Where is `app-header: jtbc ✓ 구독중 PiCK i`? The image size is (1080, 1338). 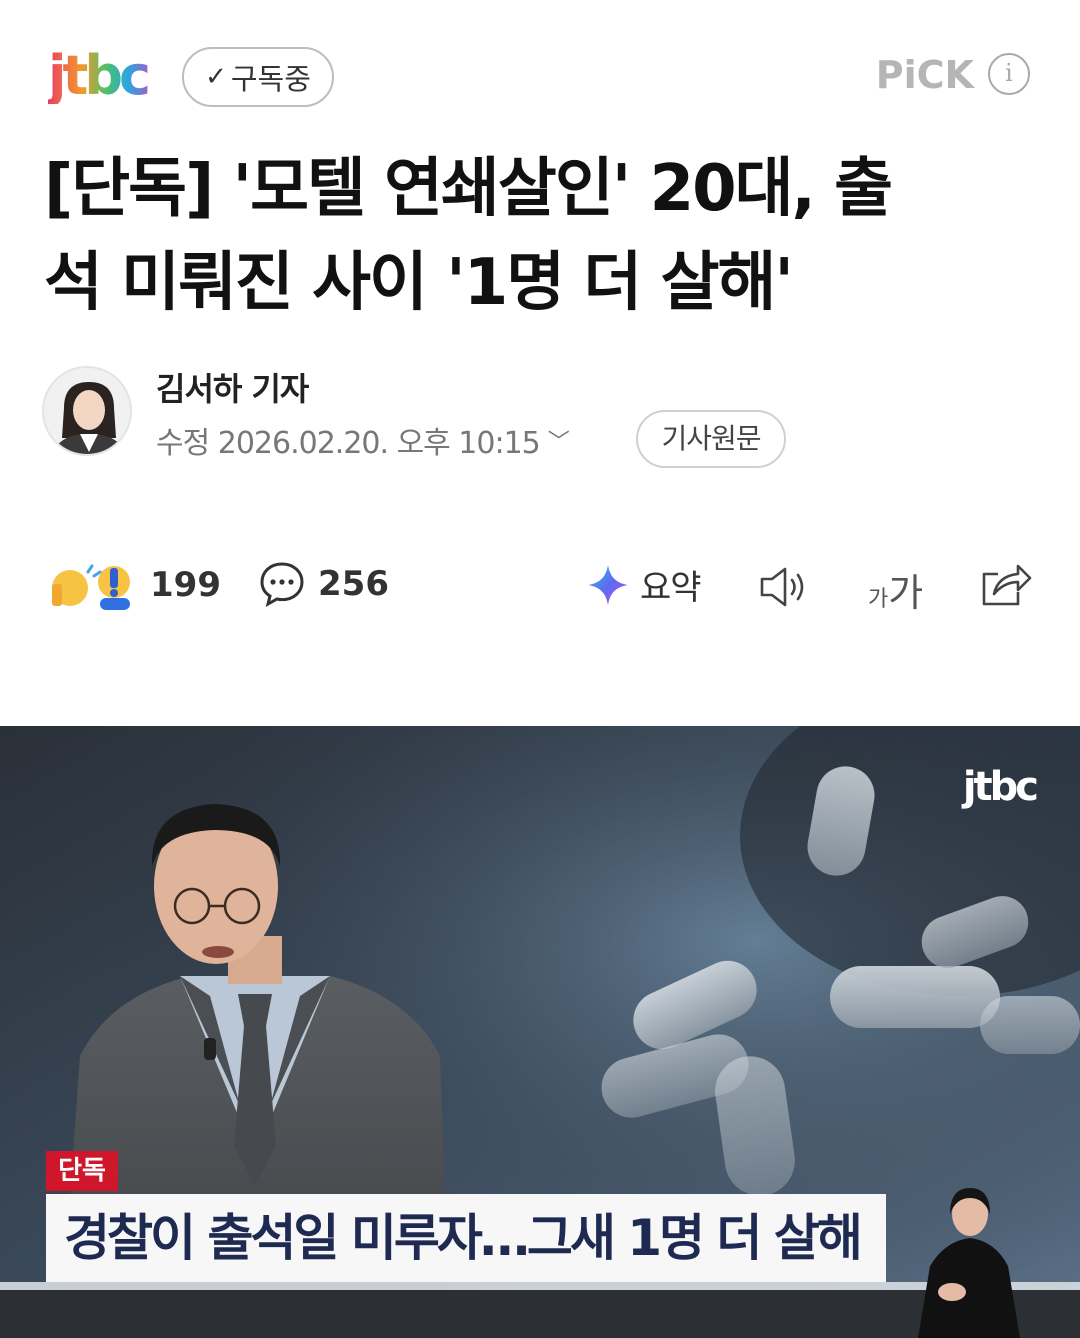
app-header: jtbc ✓ 구독중 PiCK i is located at coordinates (540, 65).